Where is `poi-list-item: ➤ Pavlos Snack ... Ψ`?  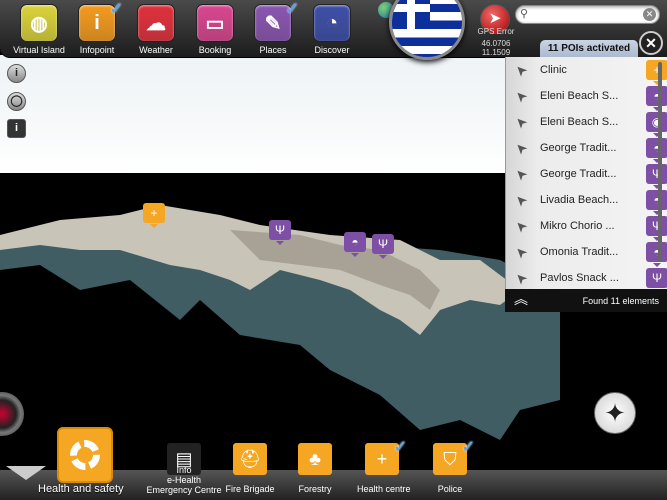 poi-list-item: ➤ Pavlos Snack ... Ψ is located at coordinates (586, 279).